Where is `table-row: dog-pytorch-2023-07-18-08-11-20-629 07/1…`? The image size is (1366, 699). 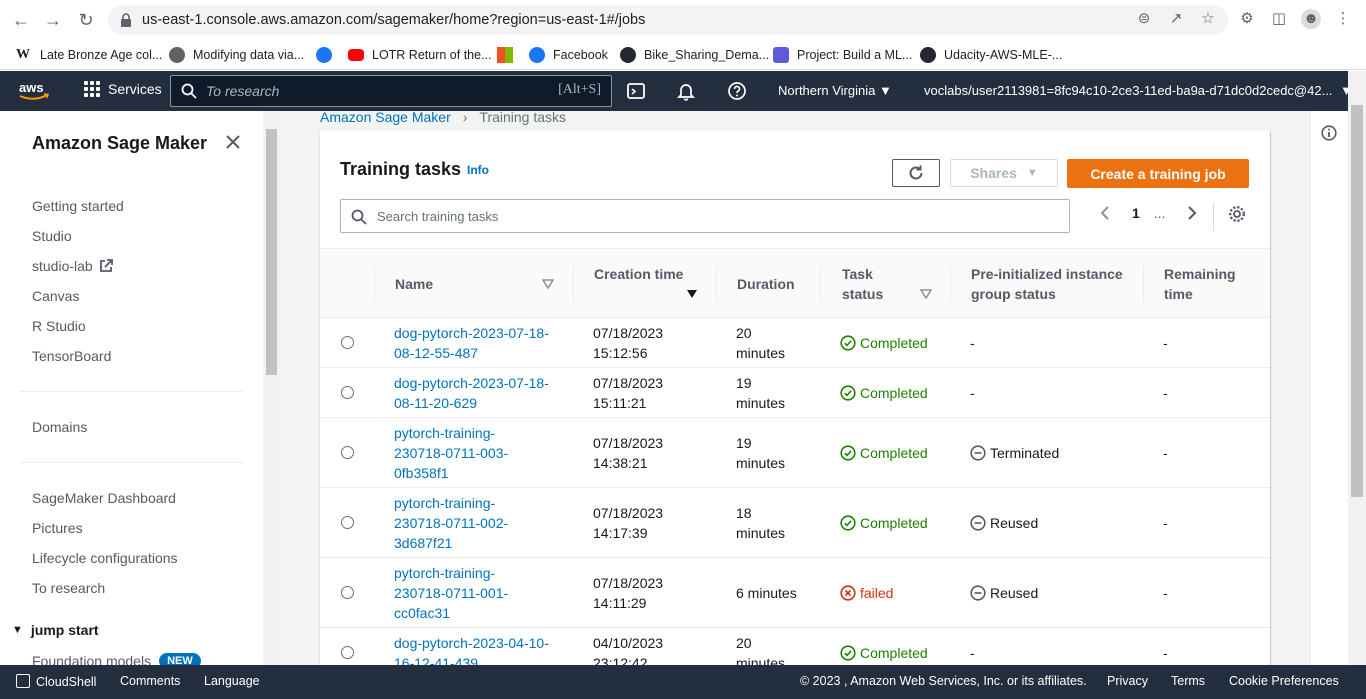
table-row: dog-pytorch-2023-07-18-08-11-20-629 07/1… is located at coordinates (795, 393).